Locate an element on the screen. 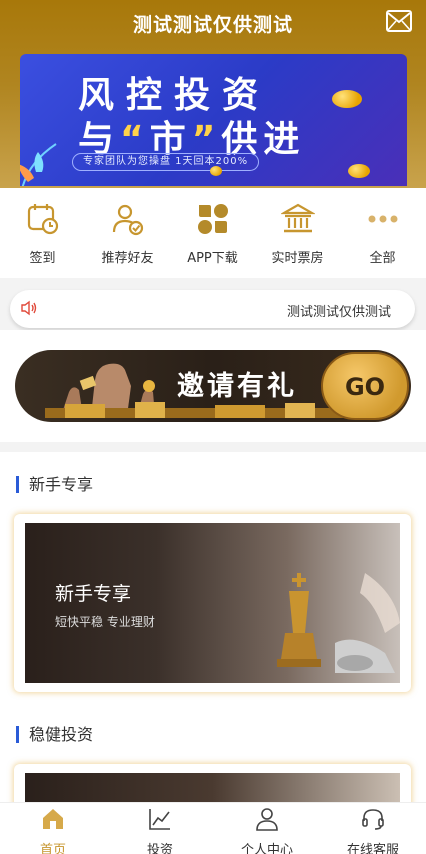 The image size is (426, 854). tab-label: 首页 is located at coordinates (52, 848).